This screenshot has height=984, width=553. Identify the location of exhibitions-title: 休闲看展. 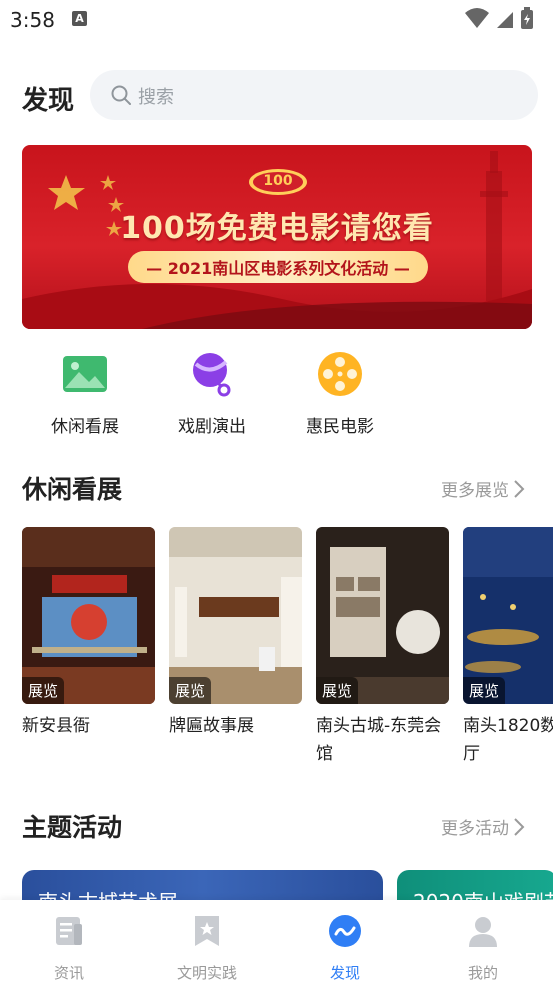
(72, 489).